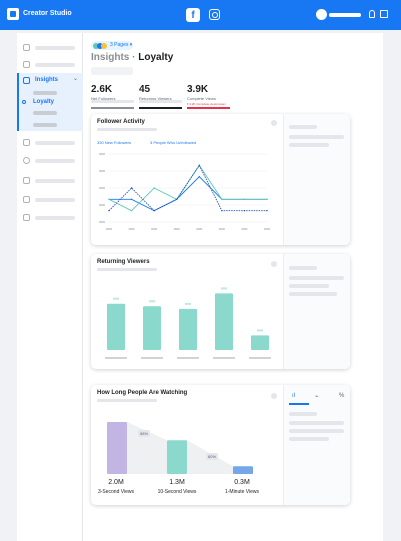  What do you see at coordinates (384, 14) in the screenshot?
I see `help-icon` at bounding box center [384, 14].